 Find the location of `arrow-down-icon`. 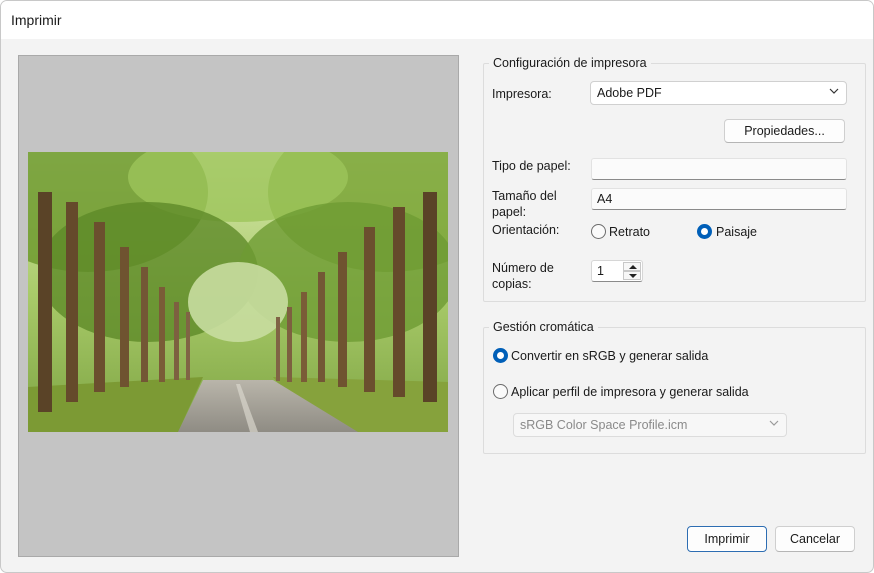

arrow-down-icon is located at coordinates (633, 276).